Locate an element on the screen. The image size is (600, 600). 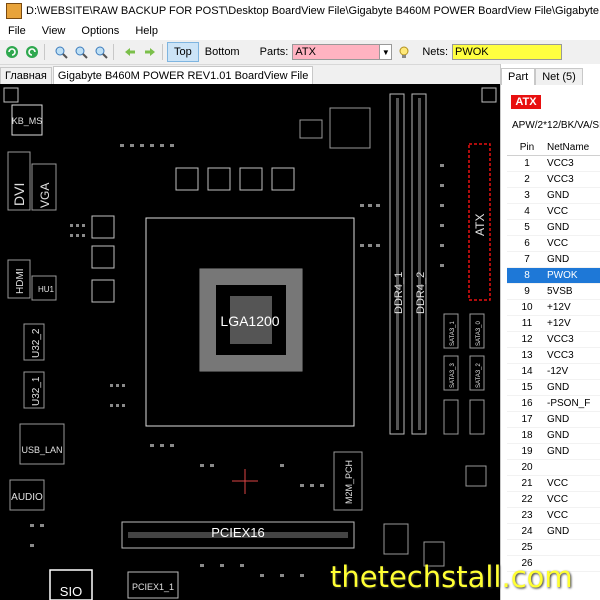
table-row: 17 GND is located at coordinates (553, 419).